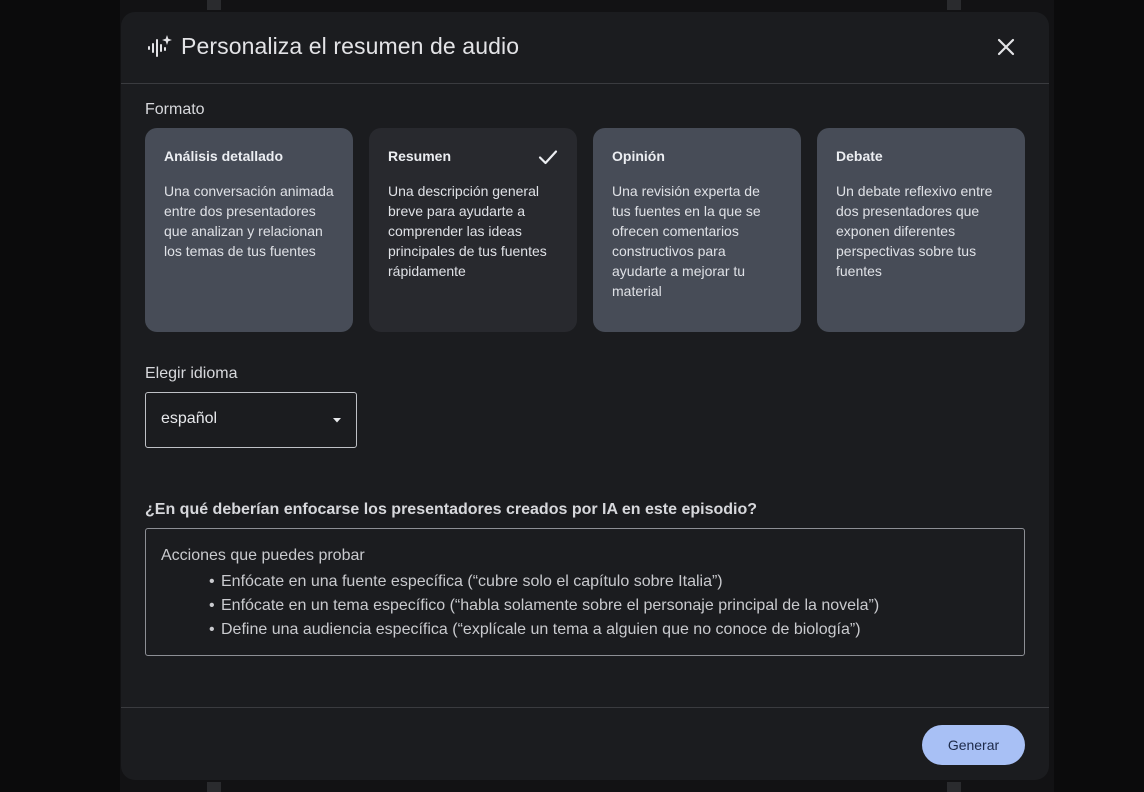 This screenshot has width=1144, height=792. What do you see at coordinates (191, 373) in the screenshot?
I see `language-label: Elegir idioma` at bounding box center [191, 373].